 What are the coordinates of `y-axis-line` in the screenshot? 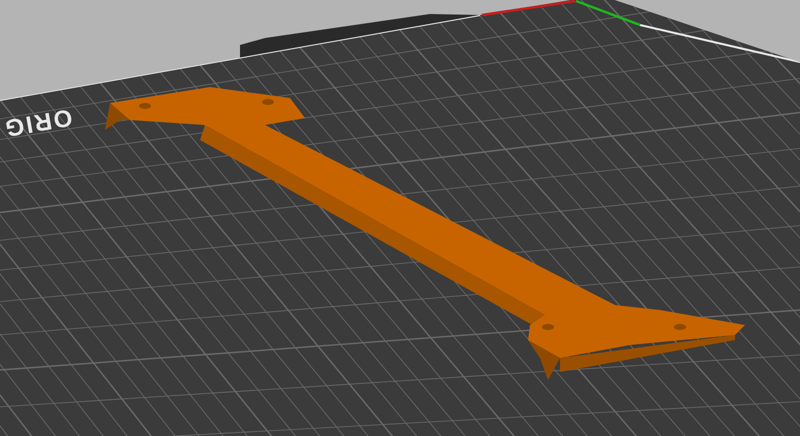 It's located at (608, 13).